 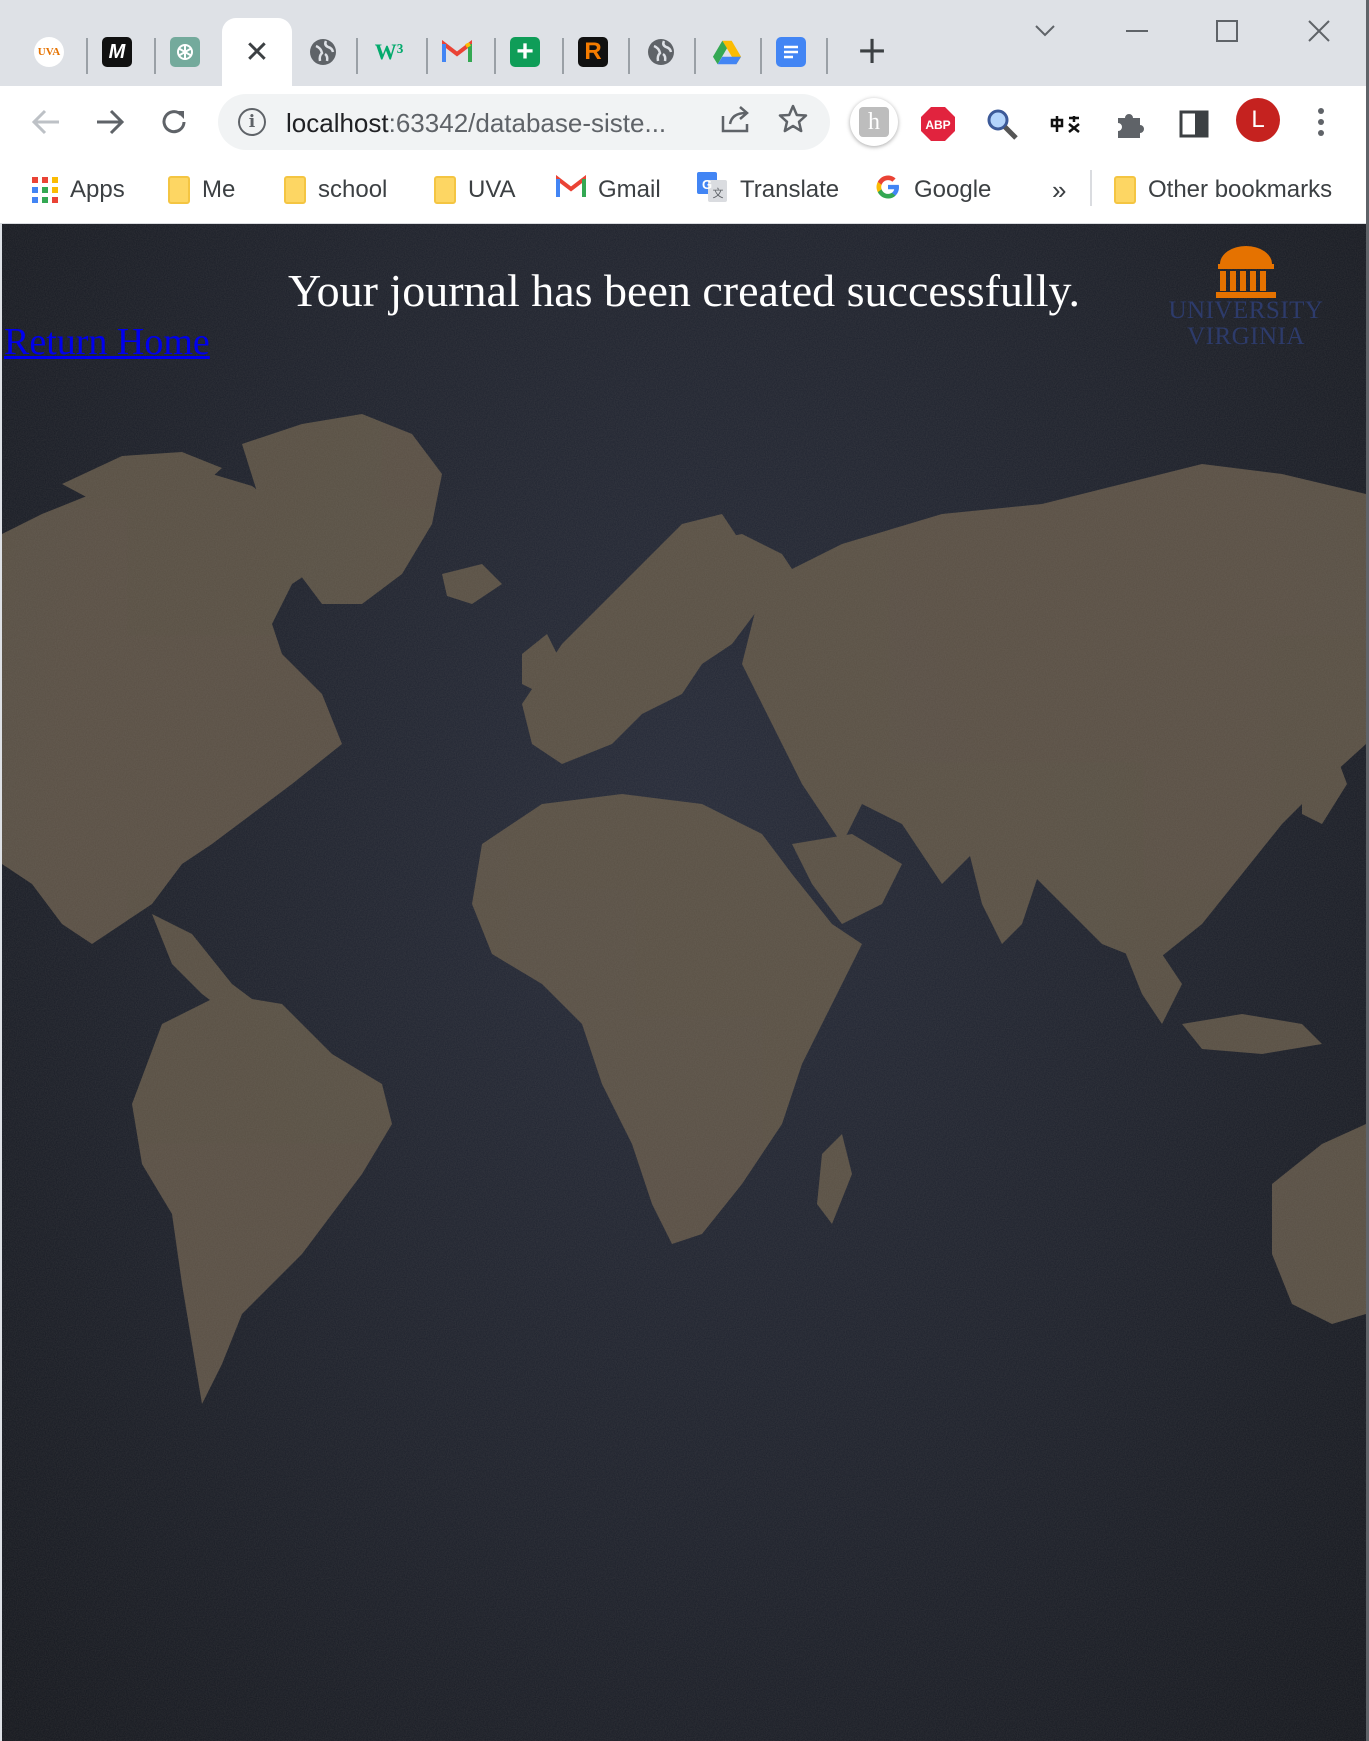 What do you see at coordinates (872, 50) in the screenshot?
I see `new-tab-button: +` at bounding box center [872, 50].